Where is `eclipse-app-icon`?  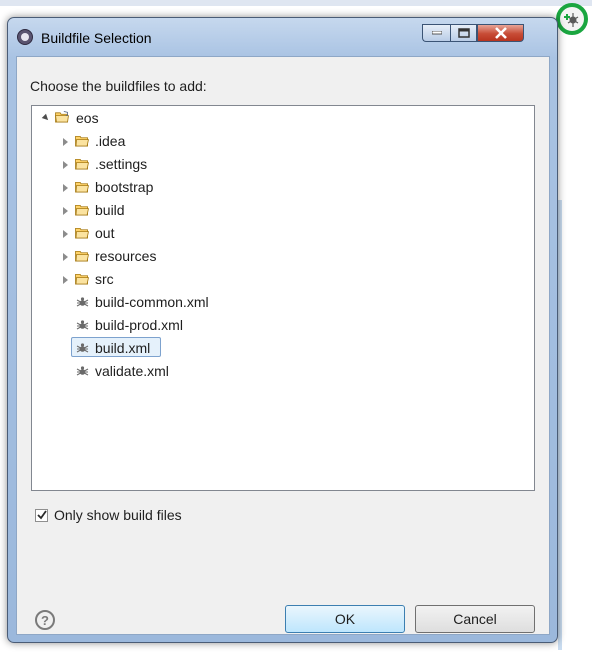
eclipse-app-icon is located at coordinates (25, 37).